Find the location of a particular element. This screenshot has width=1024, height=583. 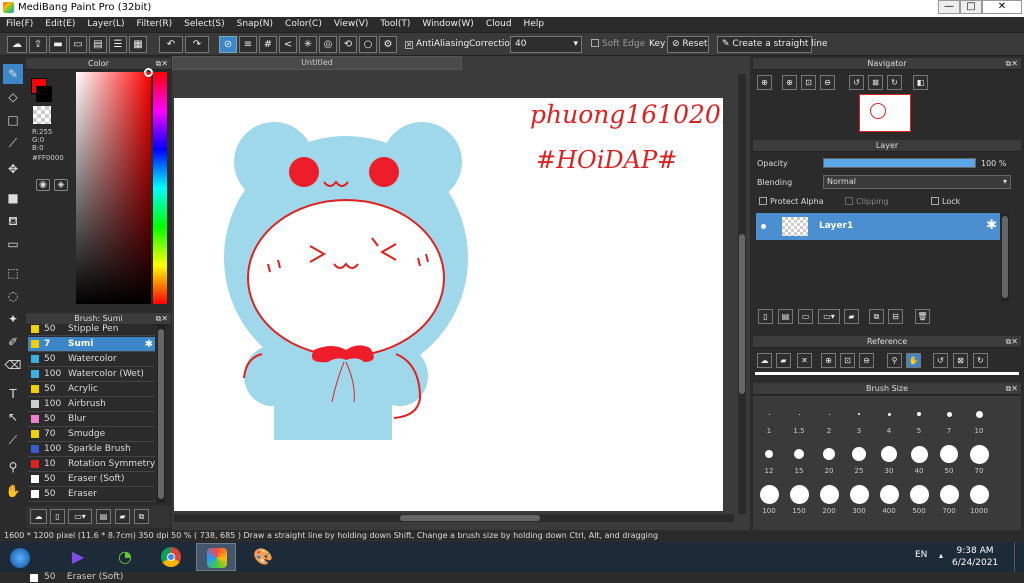

reference-open-icon: ▰ is located at coordinates (783, 360).